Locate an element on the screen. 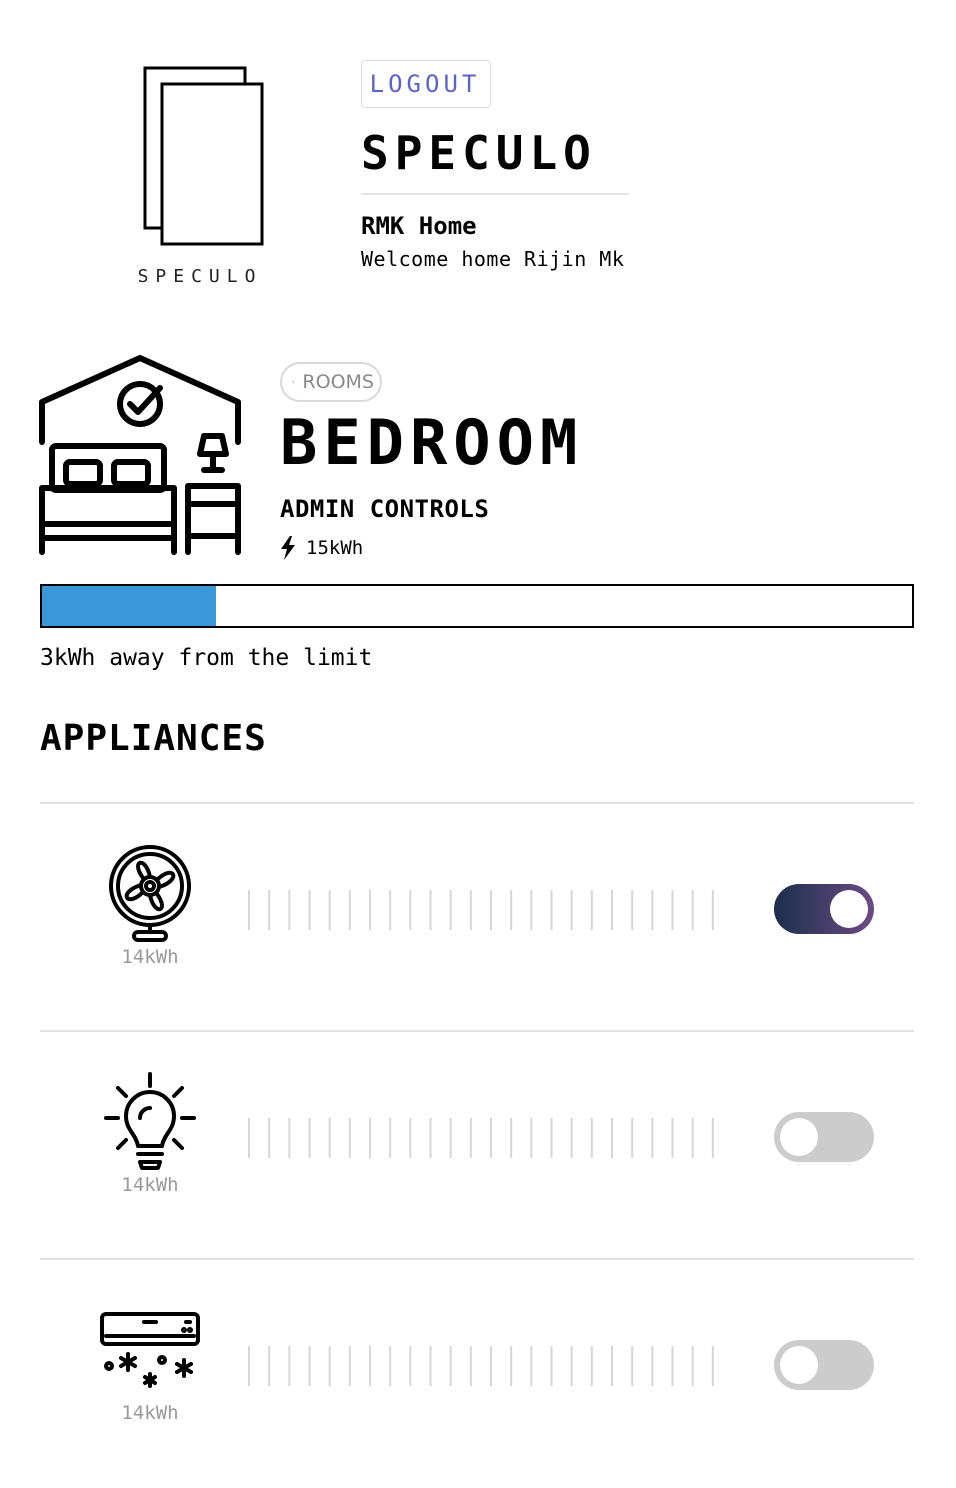 The height and width of the screenshot is (1488, 956). usage-progress-bar is located at coordinates (477, 606).